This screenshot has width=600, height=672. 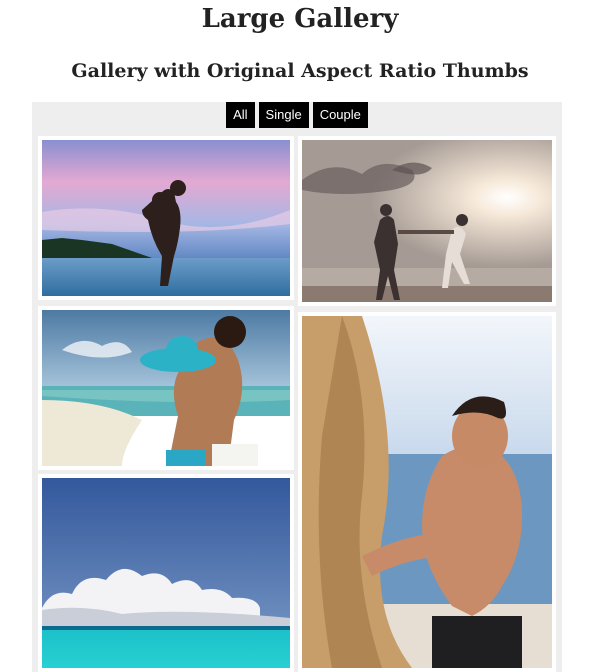 I want to click on gallery-thumb-sunset-couple, so click(x=166, y=218).